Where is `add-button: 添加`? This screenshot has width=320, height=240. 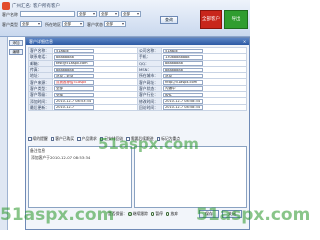
add-button: 添加 is located at coordinates (16, 43).